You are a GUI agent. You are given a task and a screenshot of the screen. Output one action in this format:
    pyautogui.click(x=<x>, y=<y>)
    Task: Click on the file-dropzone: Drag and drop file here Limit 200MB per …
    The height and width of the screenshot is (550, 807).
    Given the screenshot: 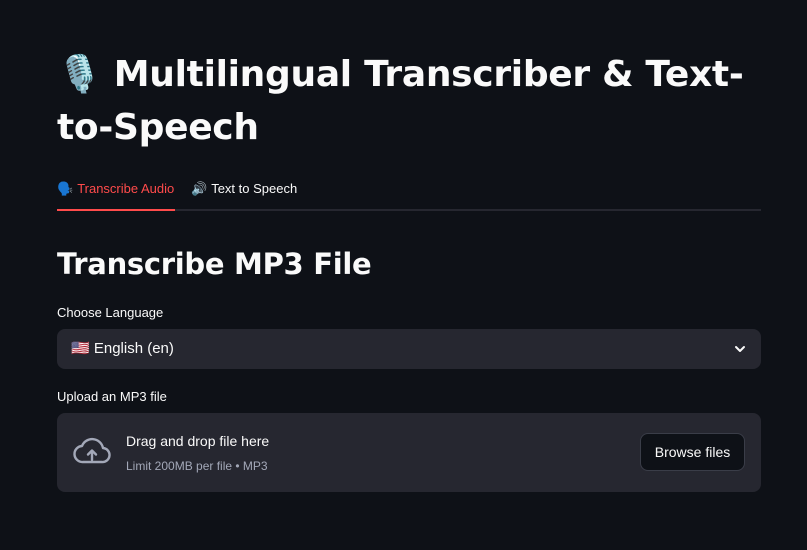 What is the action you would take?
    pyautogui.click(x=409, y=452)
    